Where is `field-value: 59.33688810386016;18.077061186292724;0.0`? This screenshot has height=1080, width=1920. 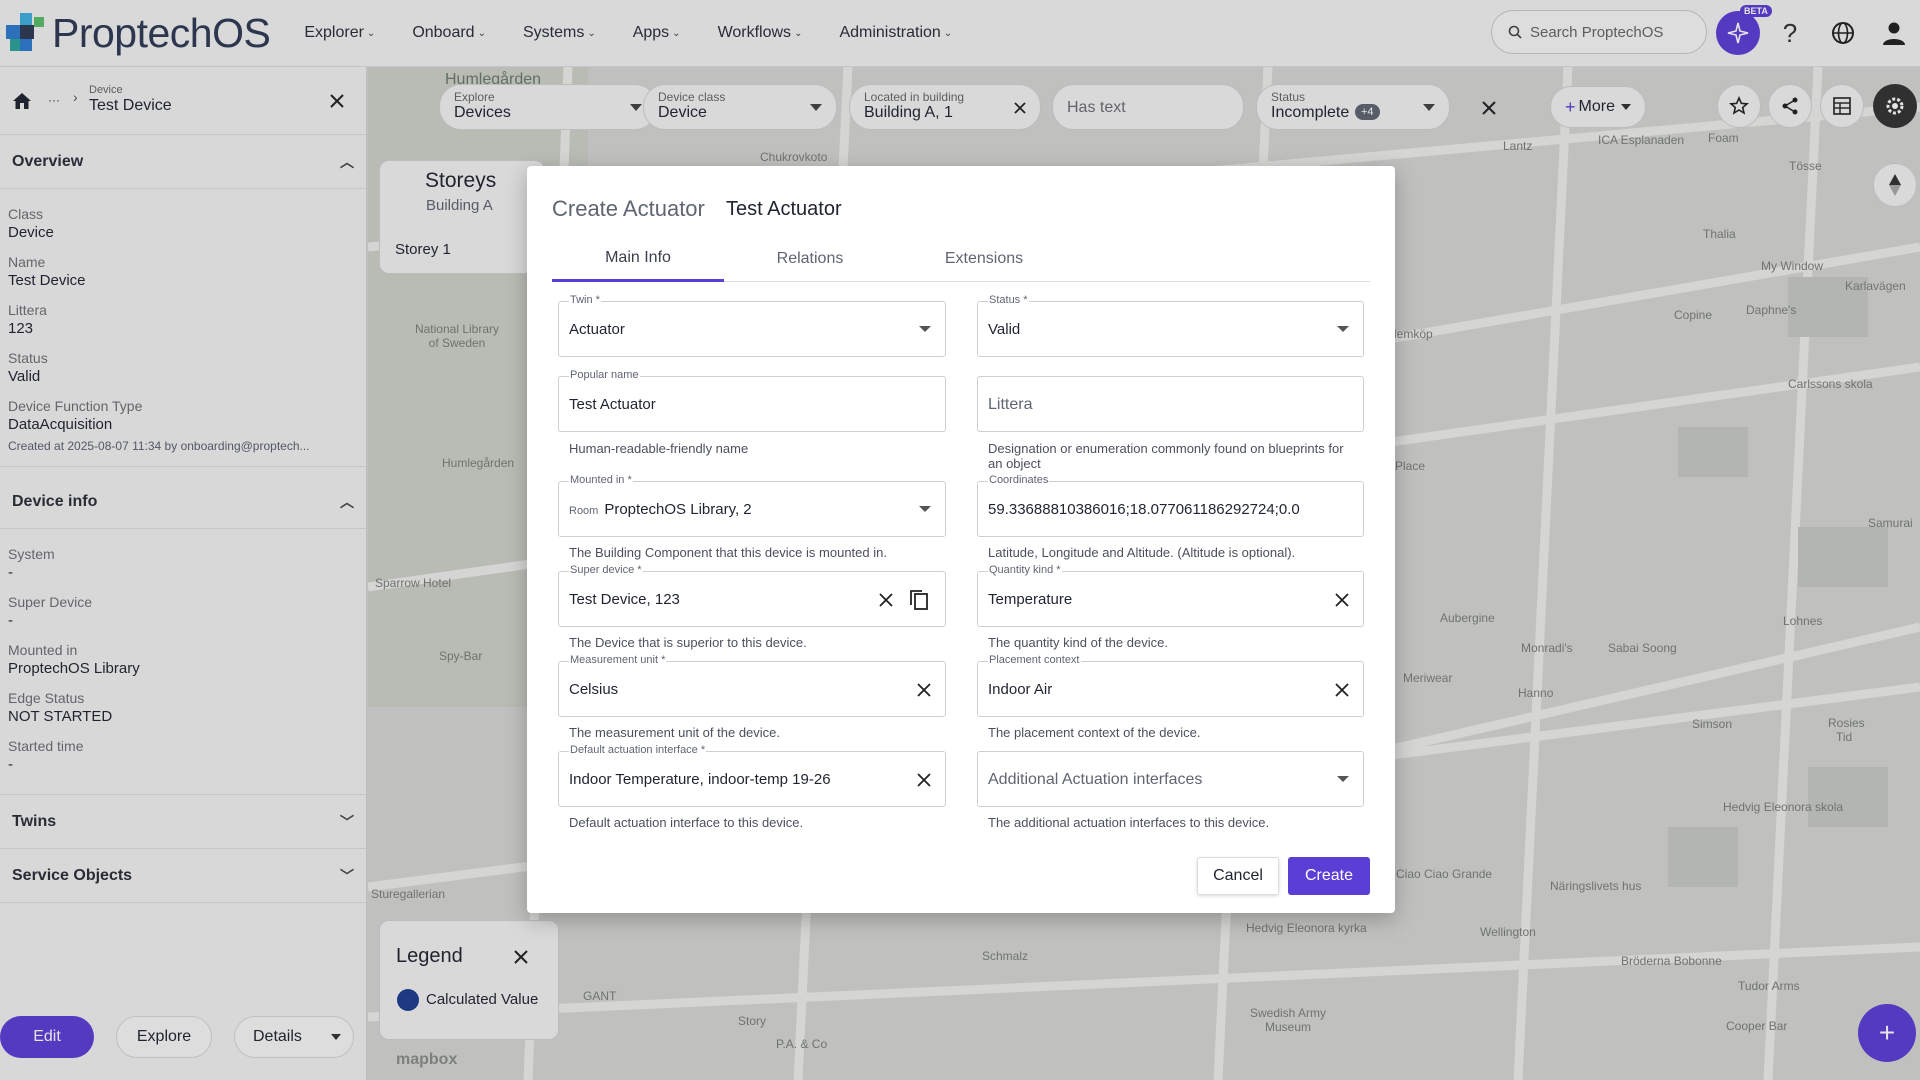 field-value: 59.33688810386016;18.077061186292724;0.0 is located at coordinates (1144, 509).